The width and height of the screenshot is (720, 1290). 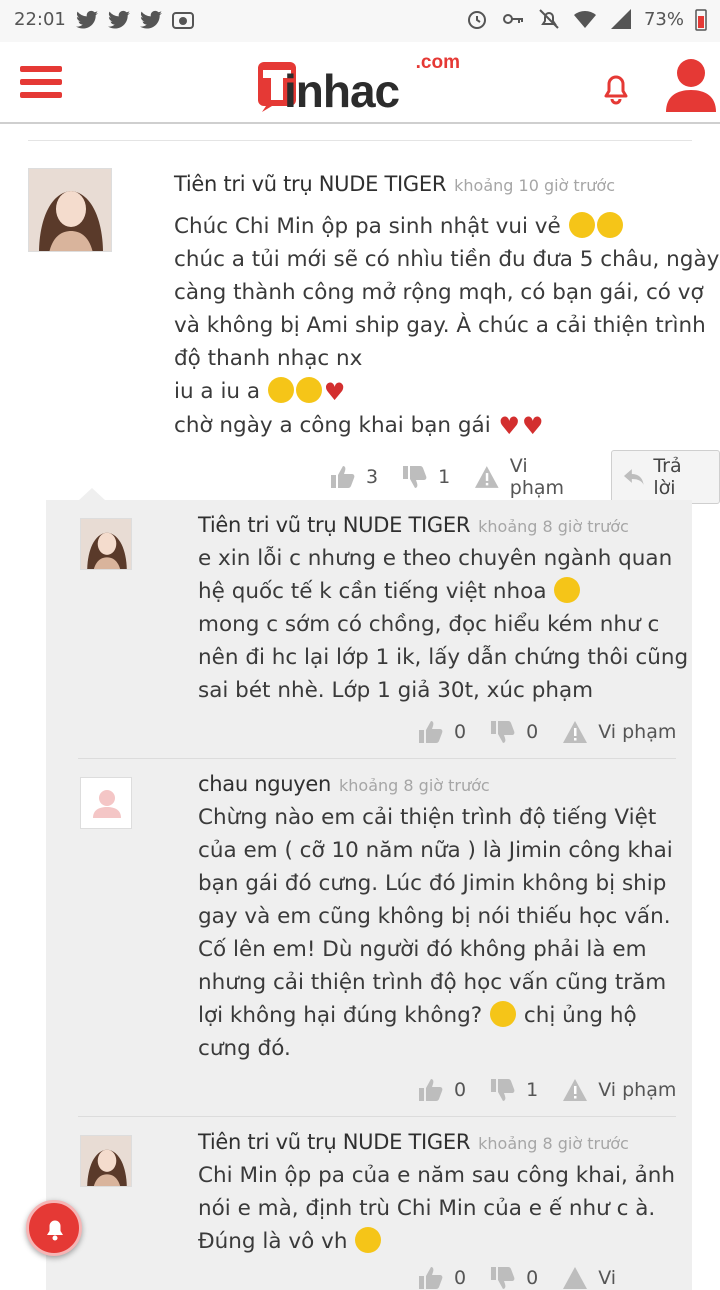 What do you see at coordinates (701, 20) in the screenshot?
I see `battery-icon` at bounding box center [701, 20].